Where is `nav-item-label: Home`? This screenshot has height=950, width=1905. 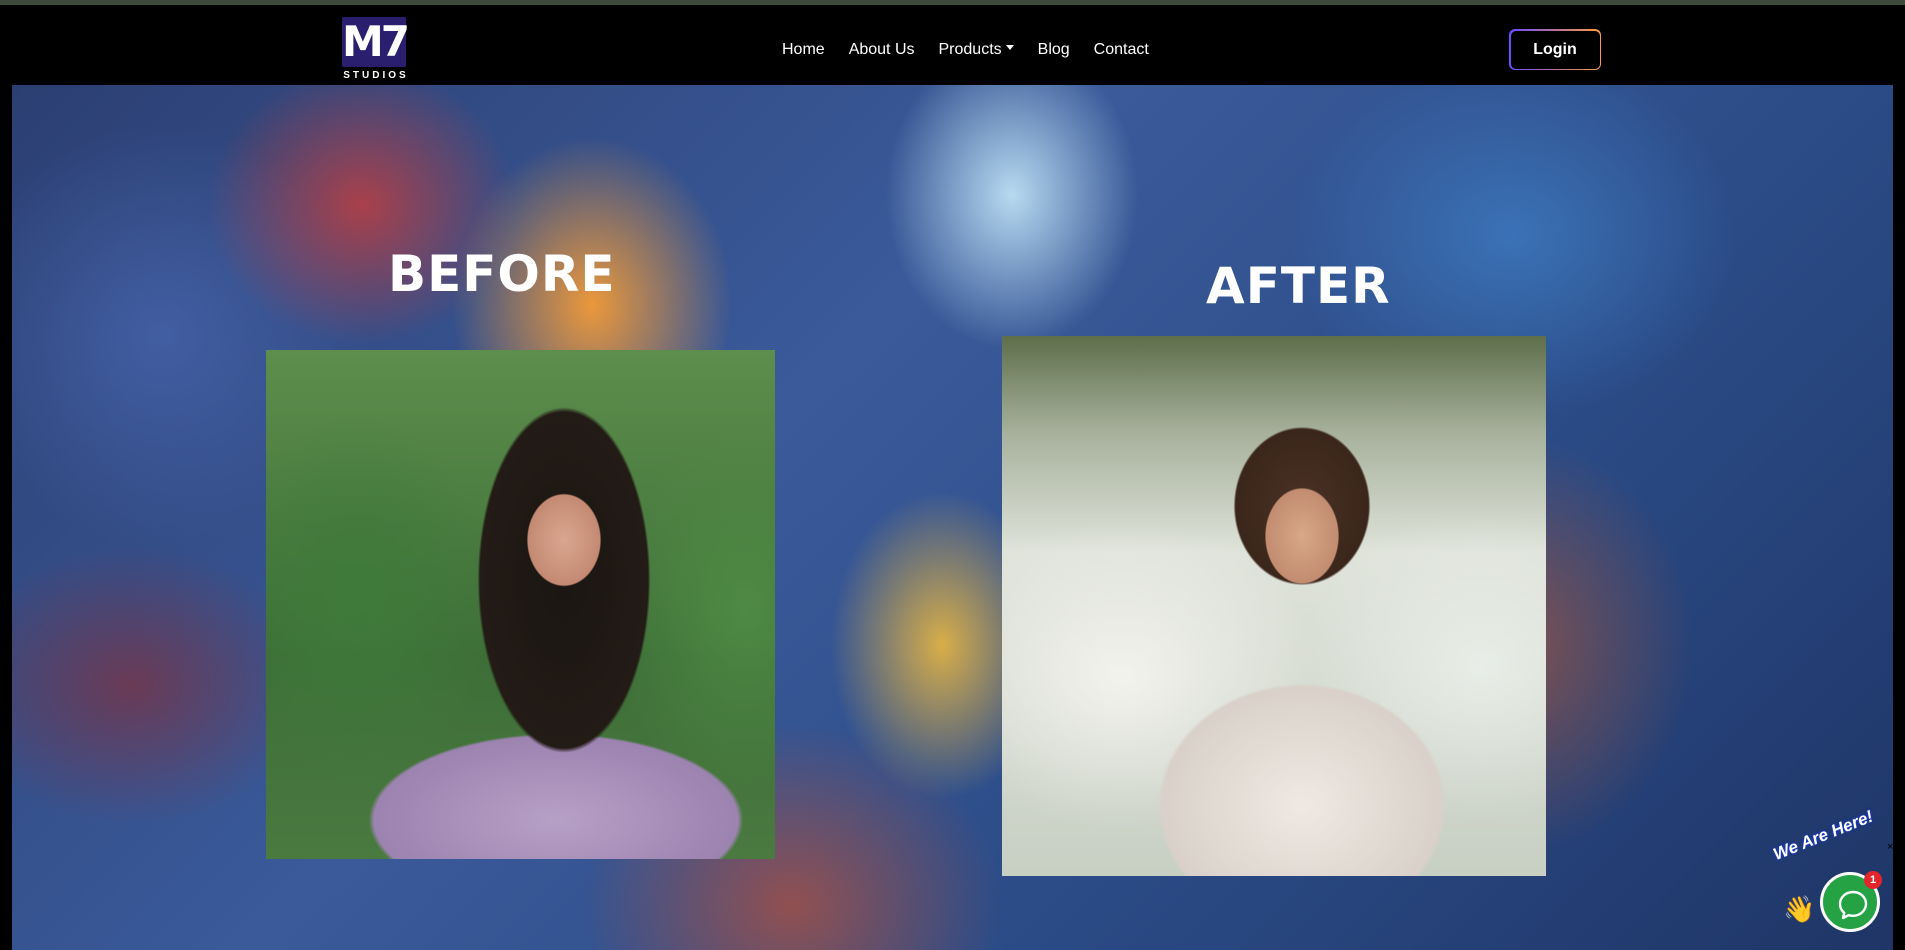
nav-item-label: Home is located at coordinates (803, 49).